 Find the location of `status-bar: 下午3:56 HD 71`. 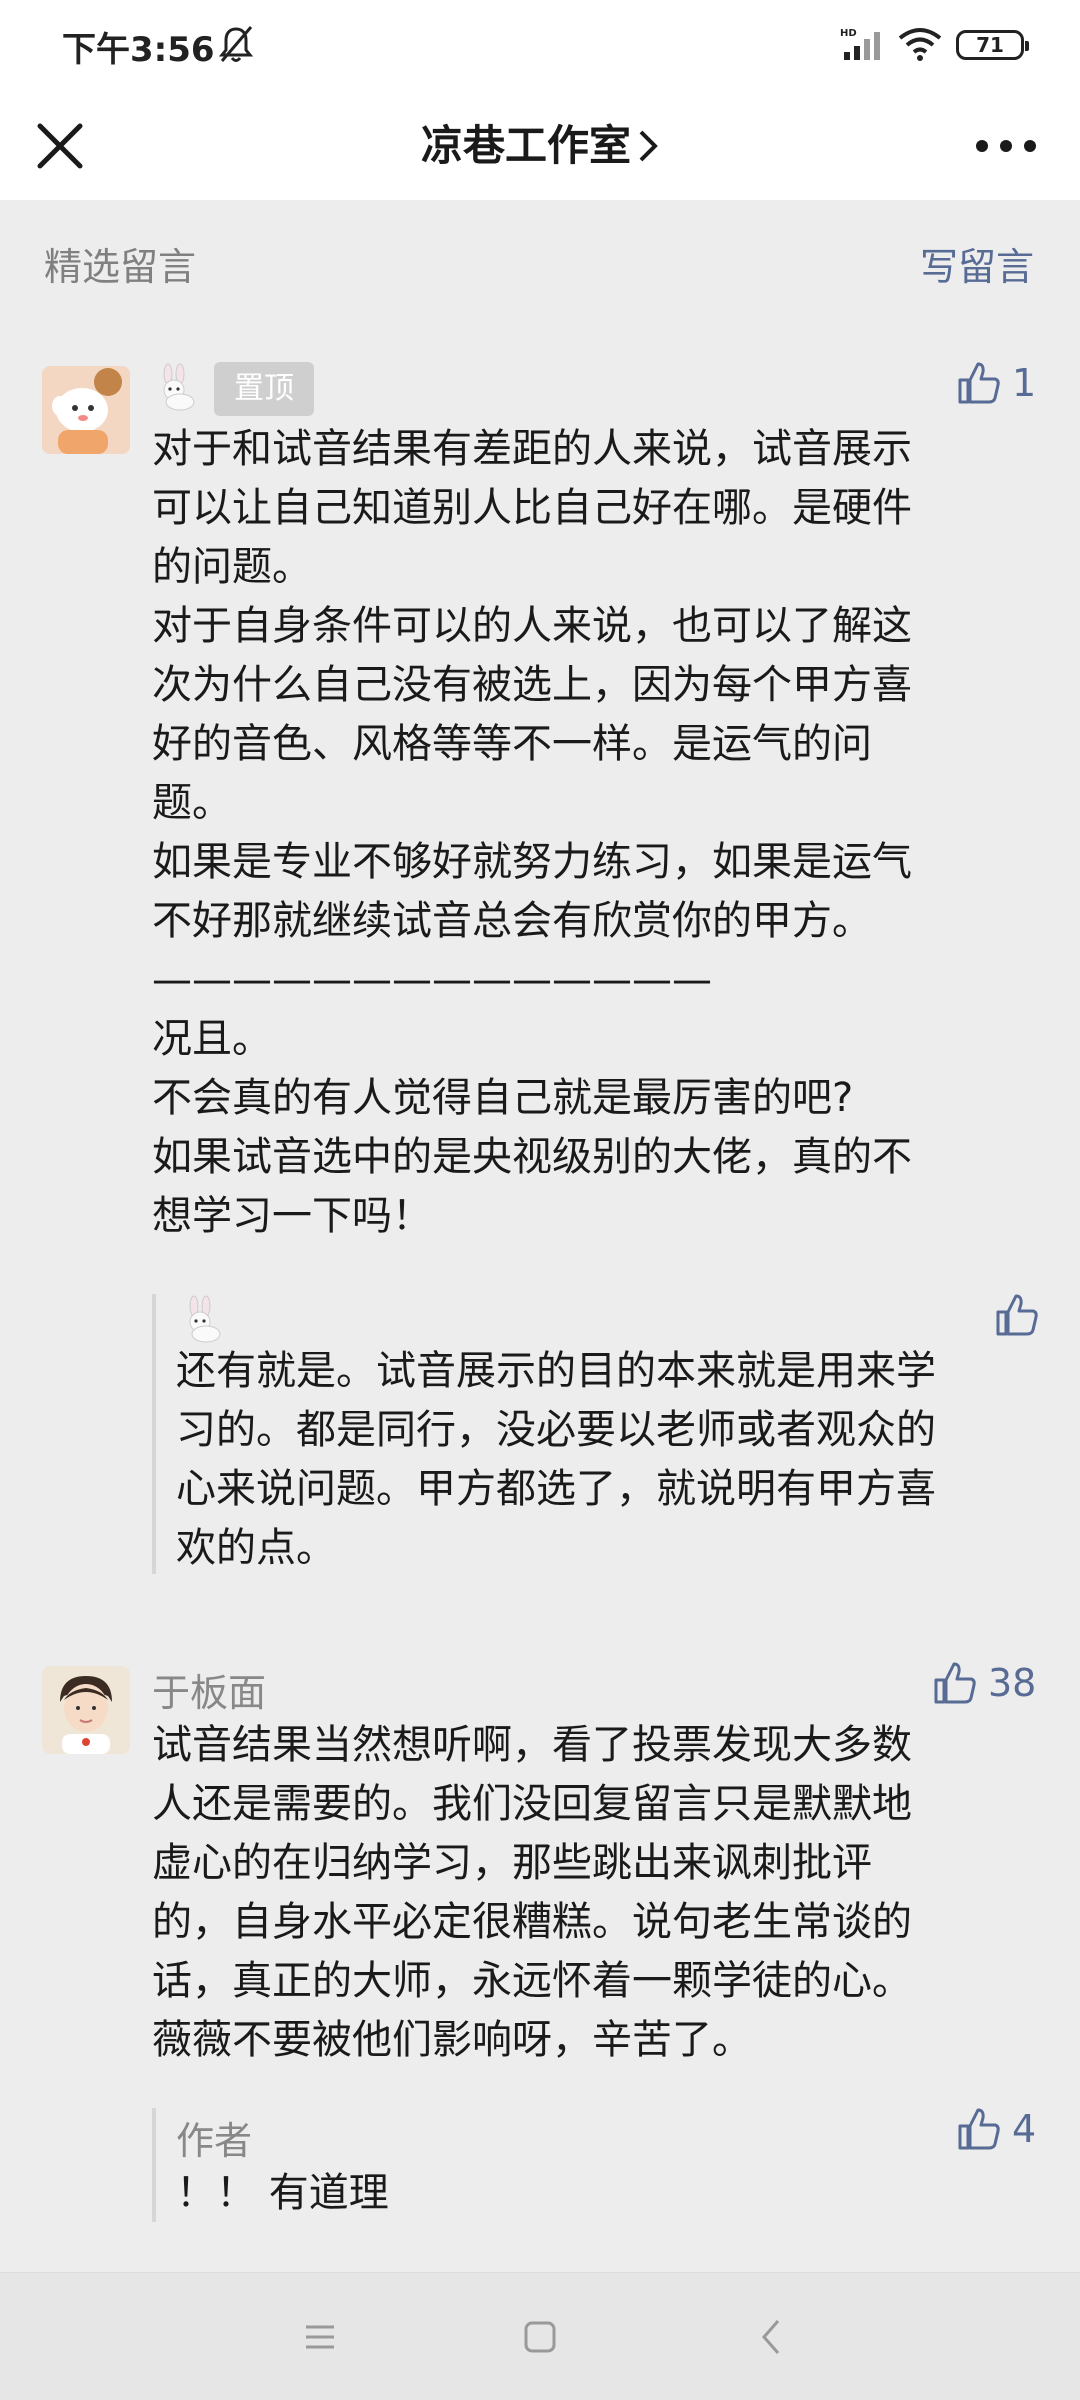

status-bar: 下午3:56 HD 71 is located at coordinates (540, 46).